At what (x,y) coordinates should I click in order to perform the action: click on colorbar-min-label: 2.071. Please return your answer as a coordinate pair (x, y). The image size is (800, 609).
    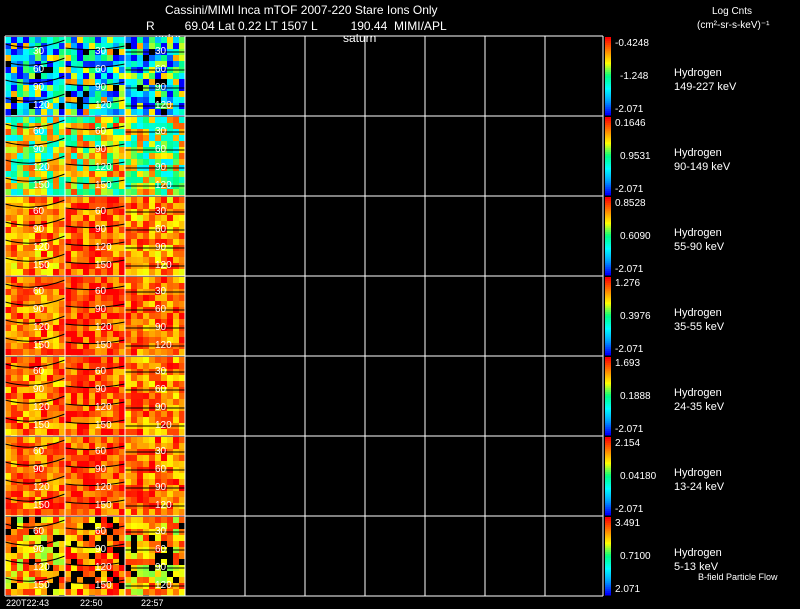
    Looking at the image, I should click on (627, 589).